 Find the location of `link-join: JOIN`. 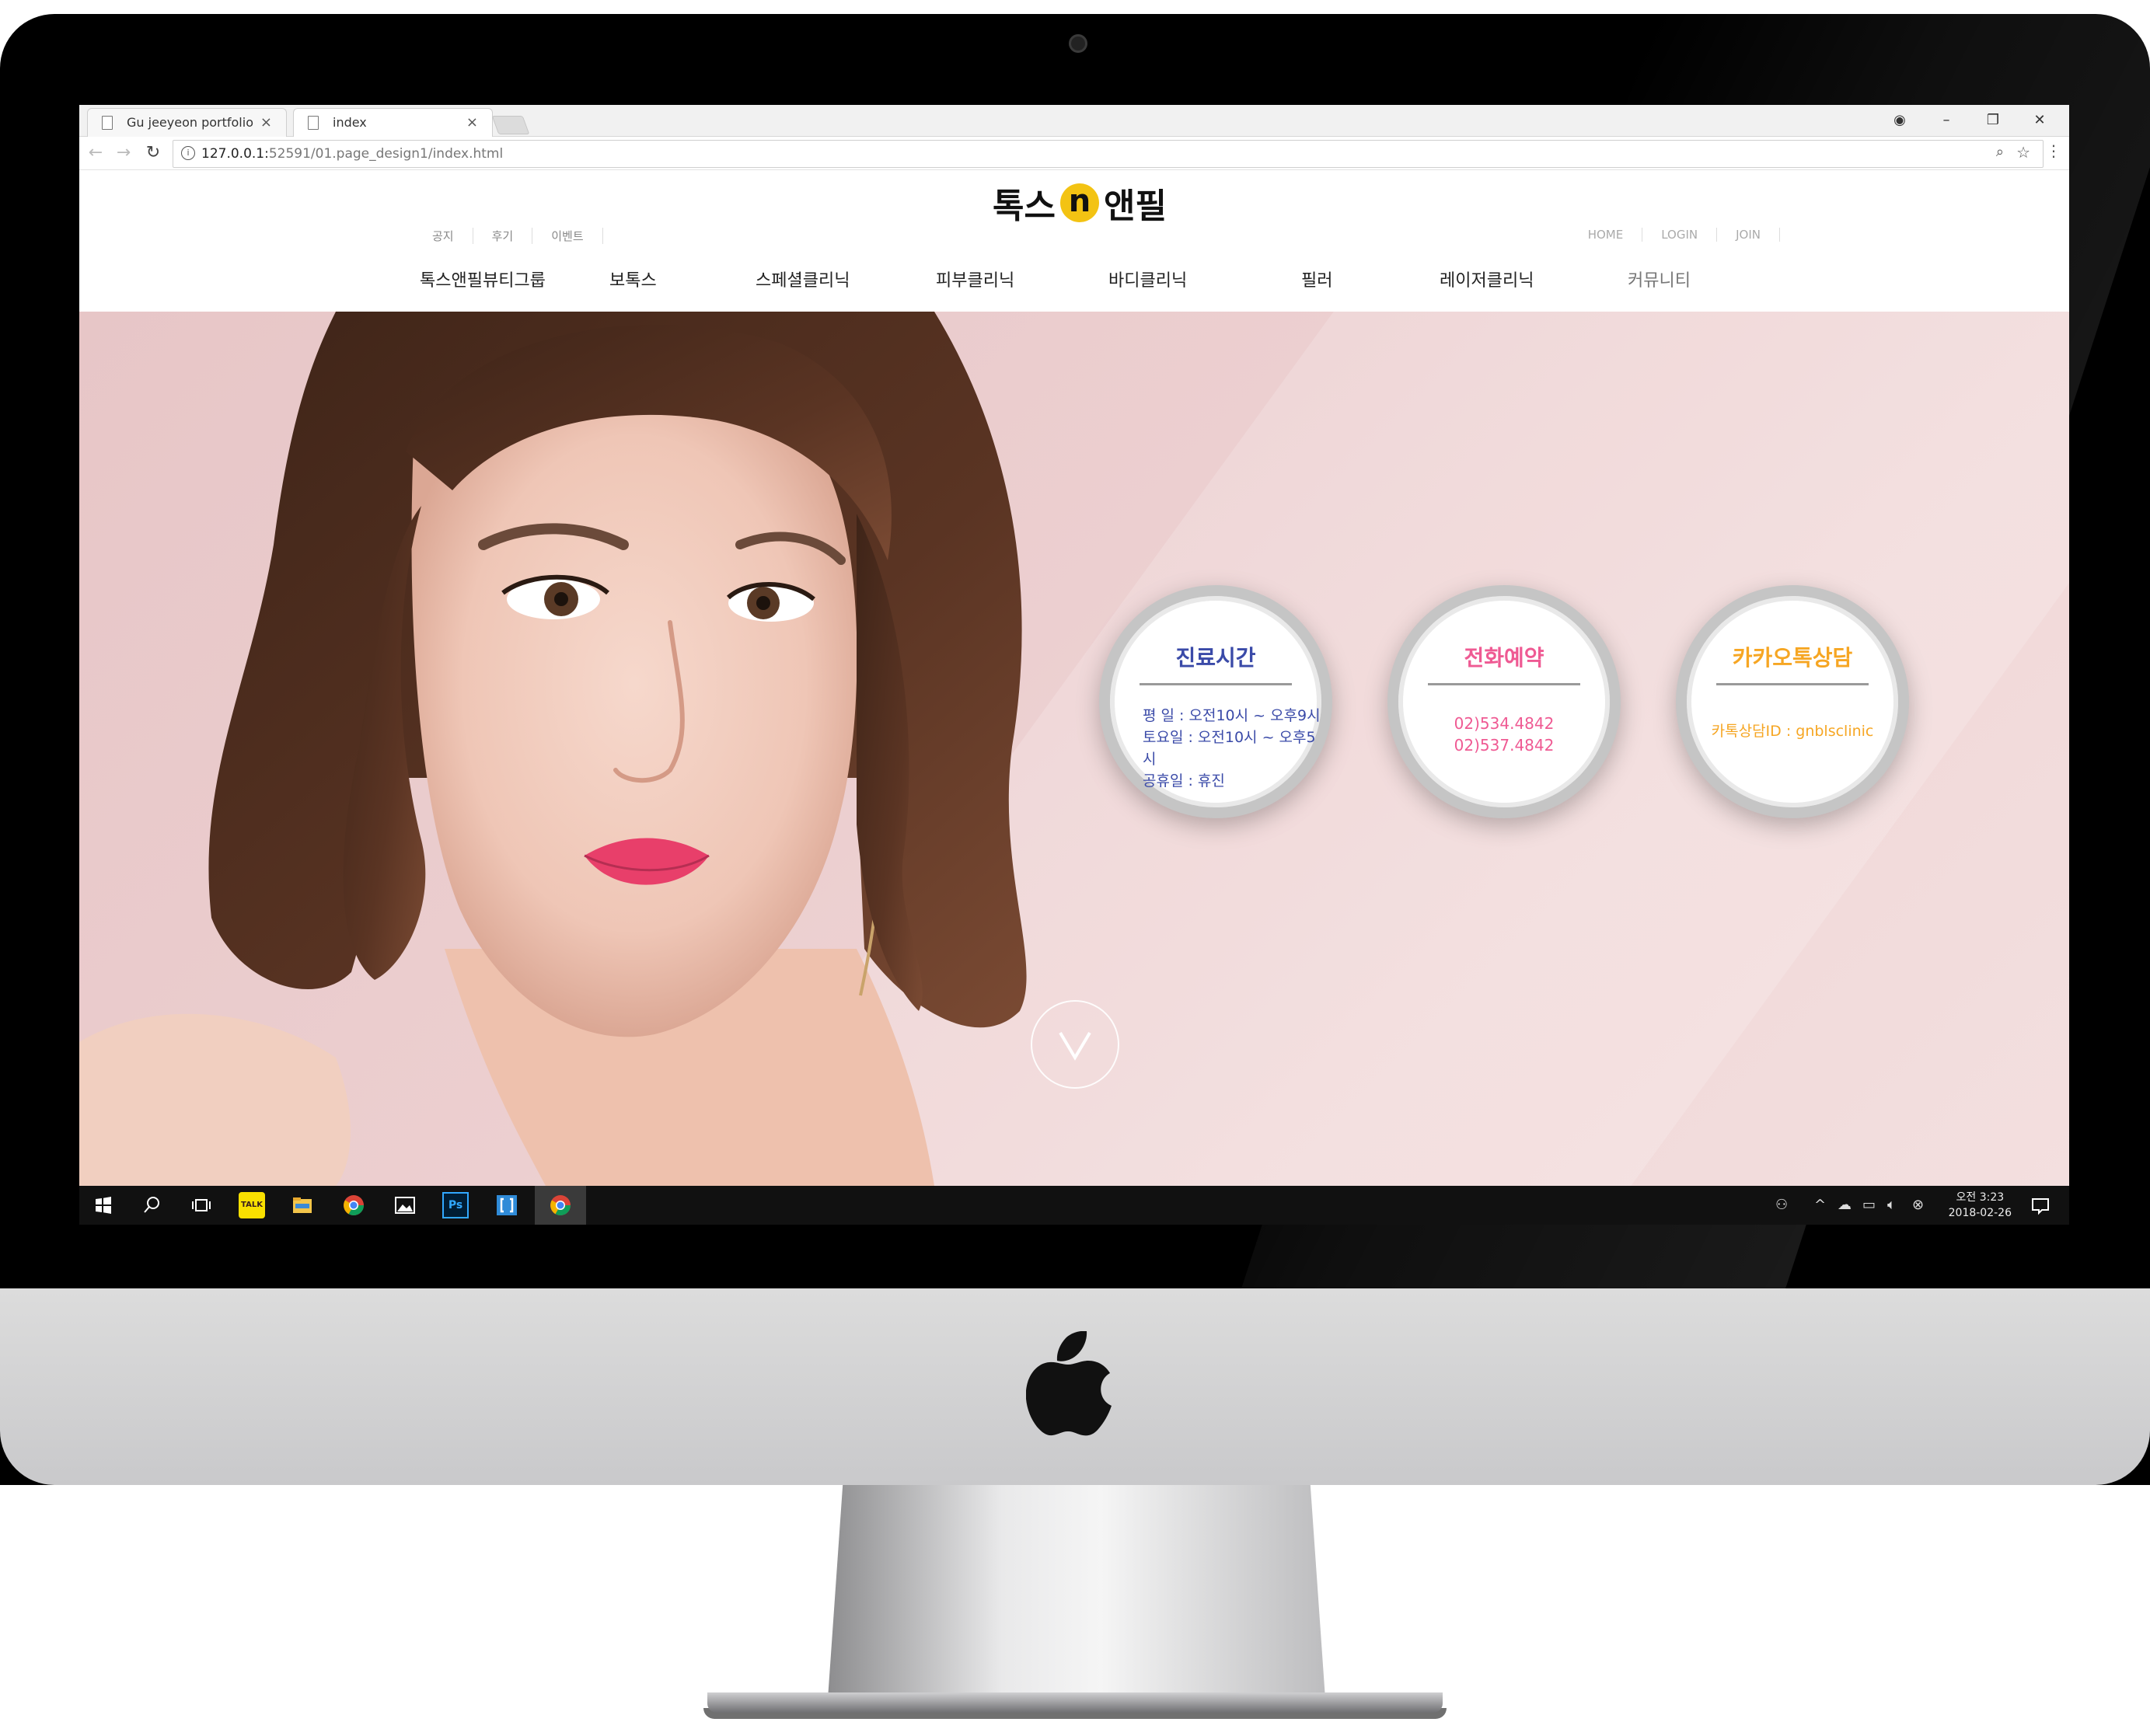

link-join: JOIN is located at coordinates (1749, 235).